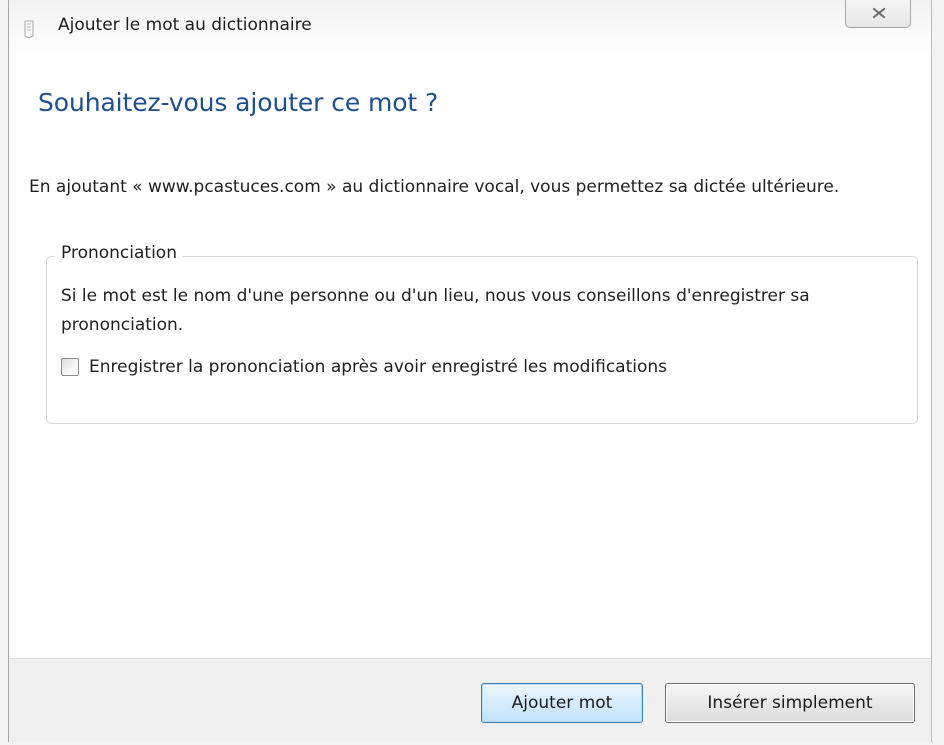  I want to click on application-icon, so click(29, 29).